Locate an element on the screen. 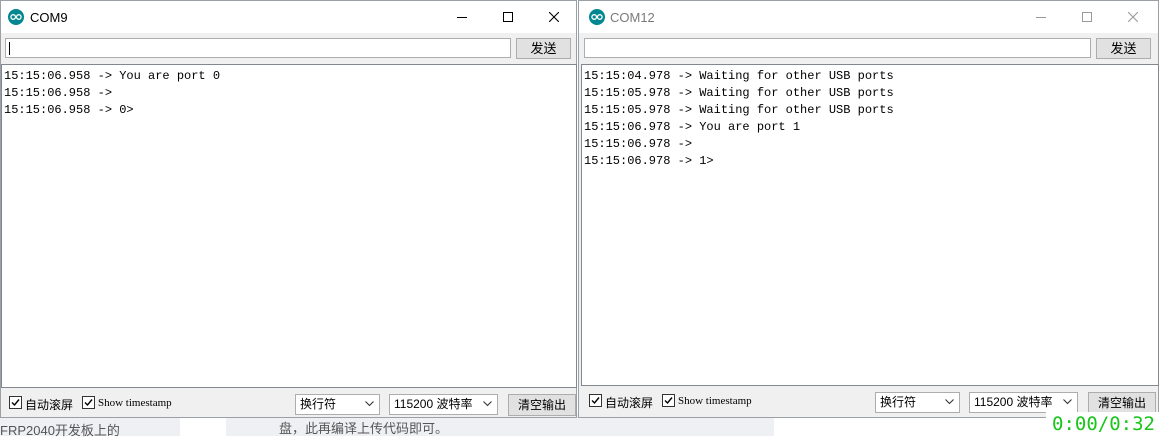 Image resolution: width=1159 pixels, height=439 pixels. output-line: 15:15:06.958 -> You are port 0 is located at coordinates (112, 76).